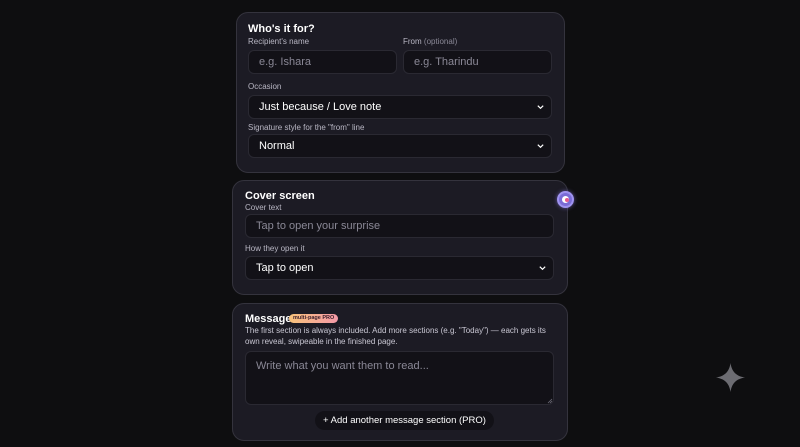 Image resolution: width=800 pixels, height=447 pixels. What do you see at coordinates (477, 62) in the screenshot?
I see `from-input: e.g. Tharindu` at bounding box center [477, 62].